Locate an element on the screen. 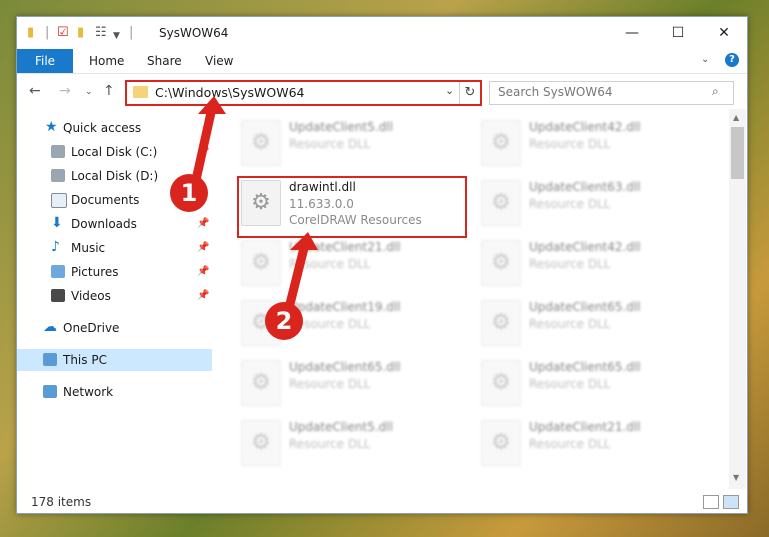 The width and height of the screenshot is (769, 537). step-marker-1: 1 is located at coordinates (189, 193).